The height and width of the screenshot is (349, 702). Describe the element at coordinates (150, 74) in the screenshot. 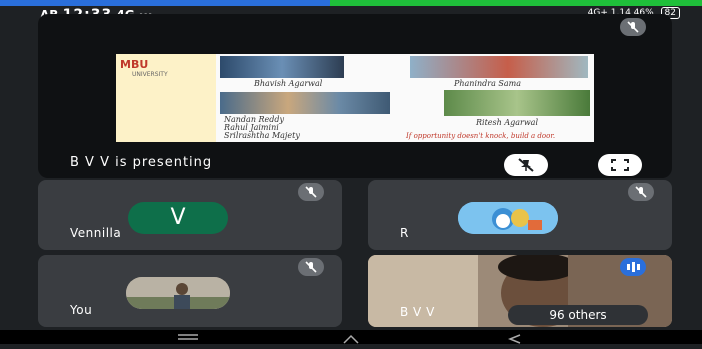

I see `logo-sub: UNIVERSITY` at that location.